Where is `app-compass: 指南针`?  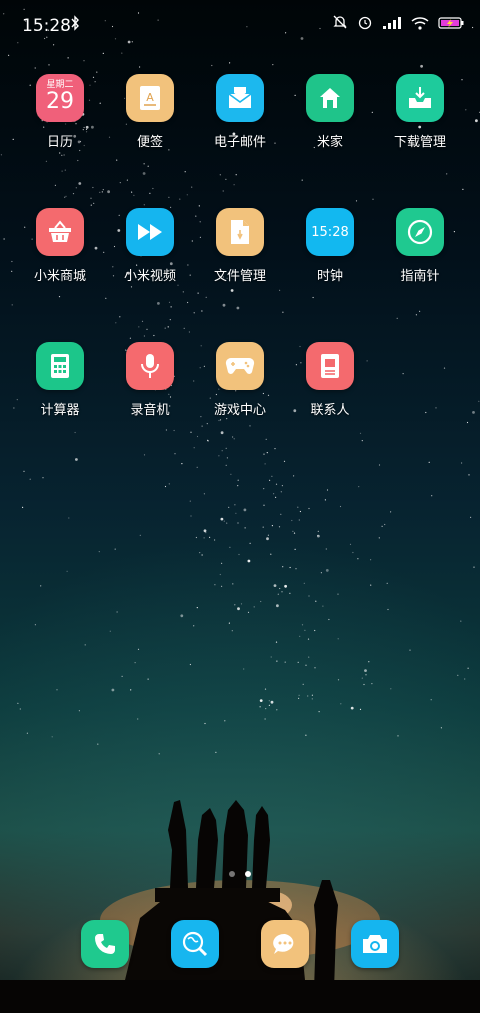 app-compass: 指南针 is located at coordinates (420, 246).